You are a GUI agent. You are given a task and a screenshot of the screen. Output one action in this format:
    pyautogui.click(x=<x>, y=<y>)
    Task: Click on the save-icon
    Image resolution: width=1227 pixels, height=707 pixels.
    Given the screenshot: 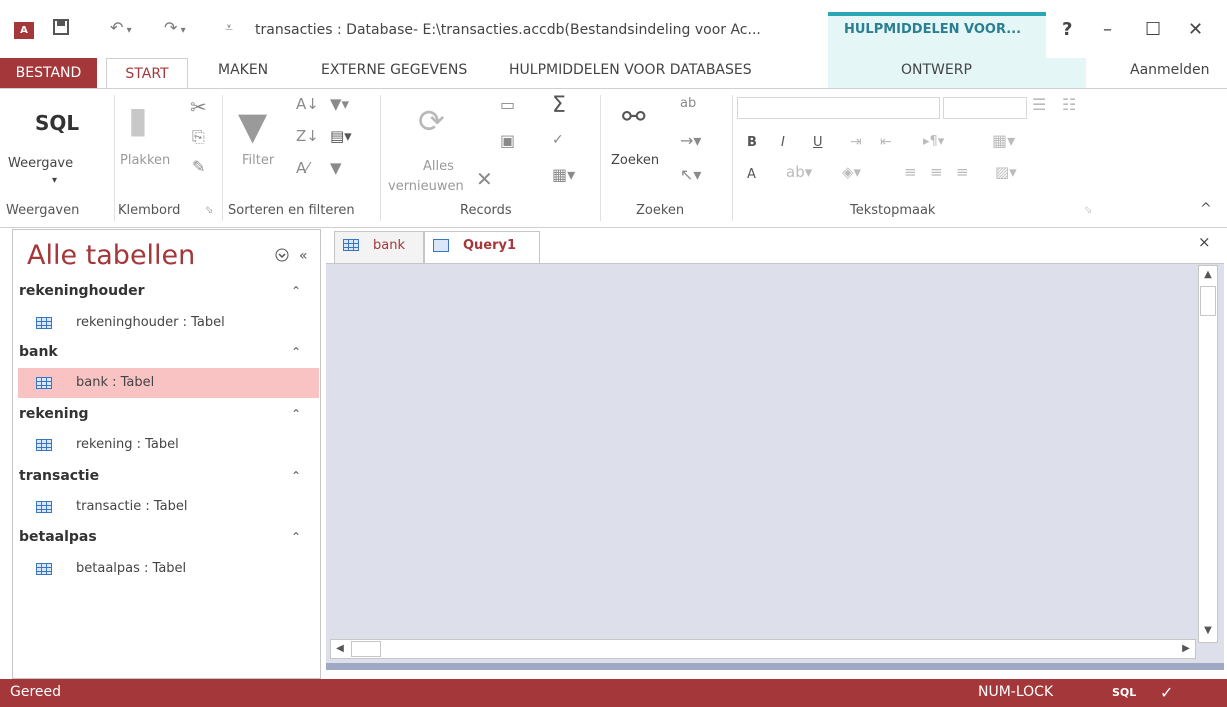 What is the action you would take?
    pyautogui.click(x=61, y=29)
    